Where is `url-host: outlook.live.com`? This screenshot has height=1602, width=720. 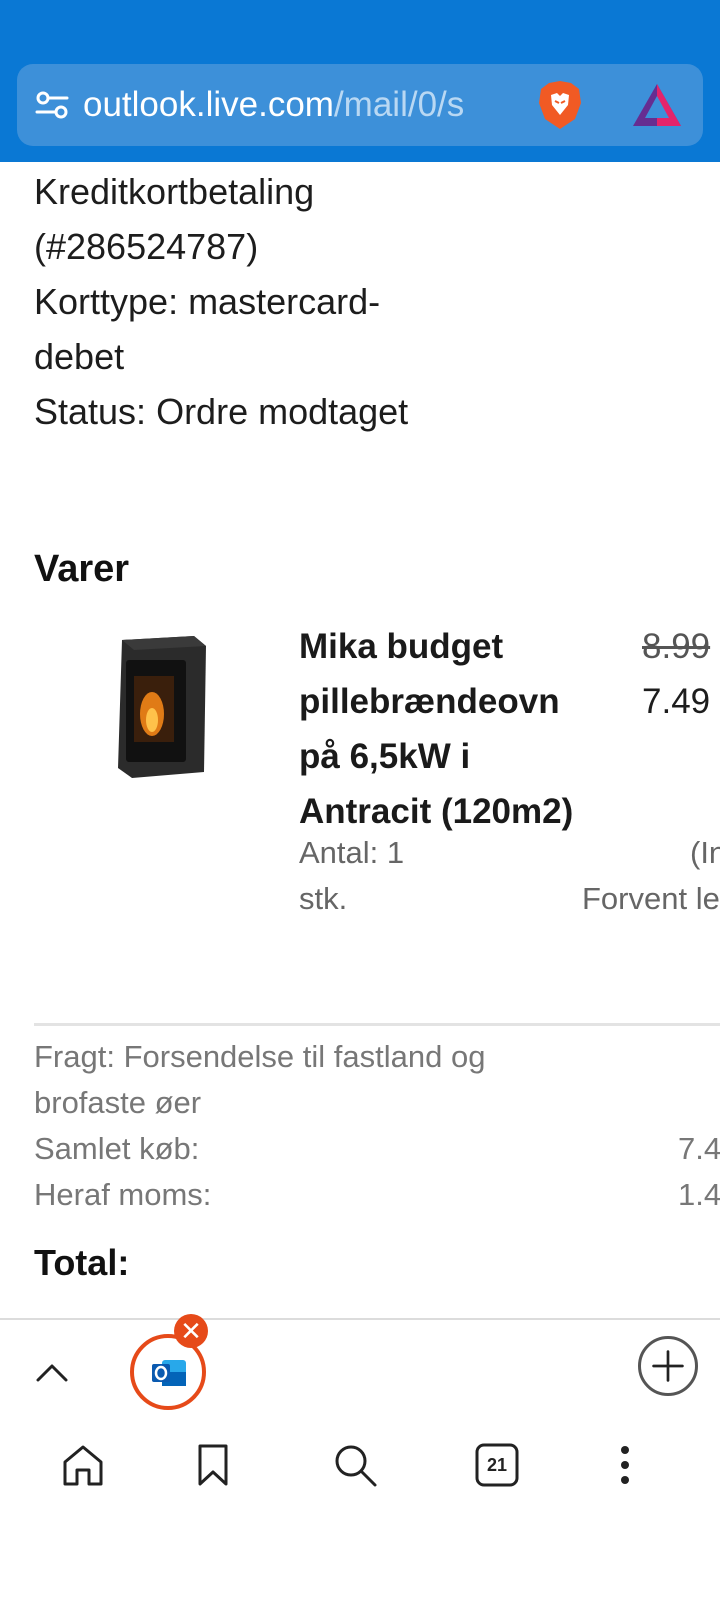 url-host: outlook.live.com is located at coordinates (208, 104).